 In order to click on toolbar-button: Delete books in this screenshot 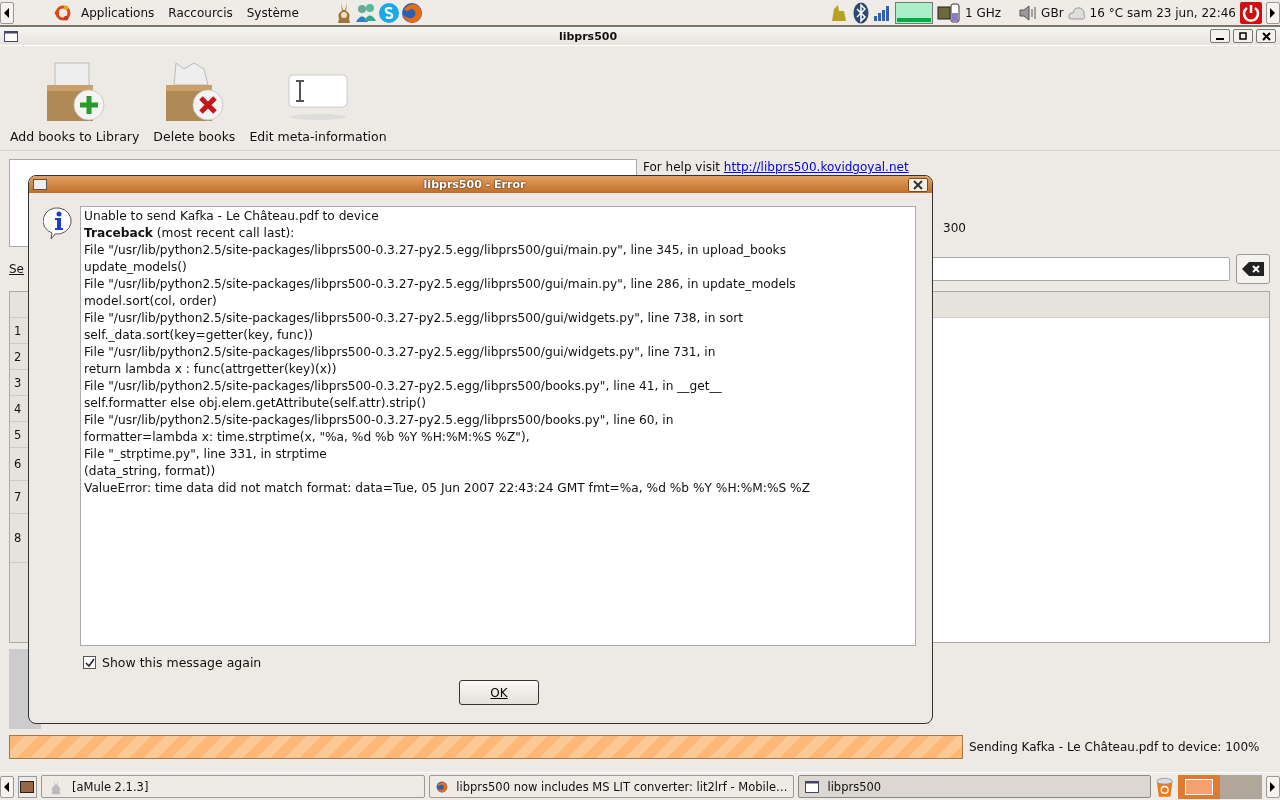, I will do `click(194, 102)`.